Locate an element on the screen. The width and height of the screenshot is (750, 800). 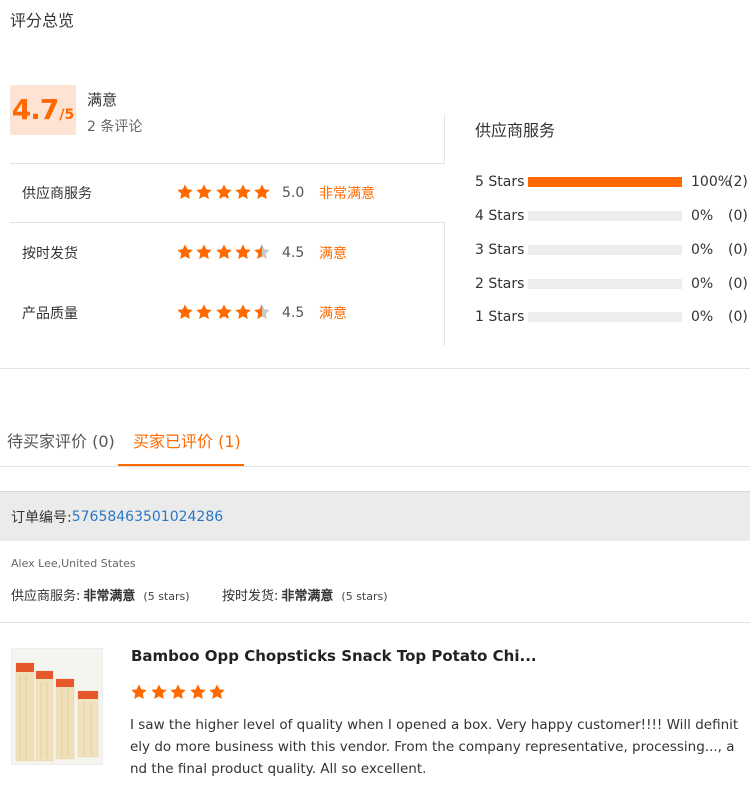
overall-score-denominator: /5 is located at coordinates (67, 115).